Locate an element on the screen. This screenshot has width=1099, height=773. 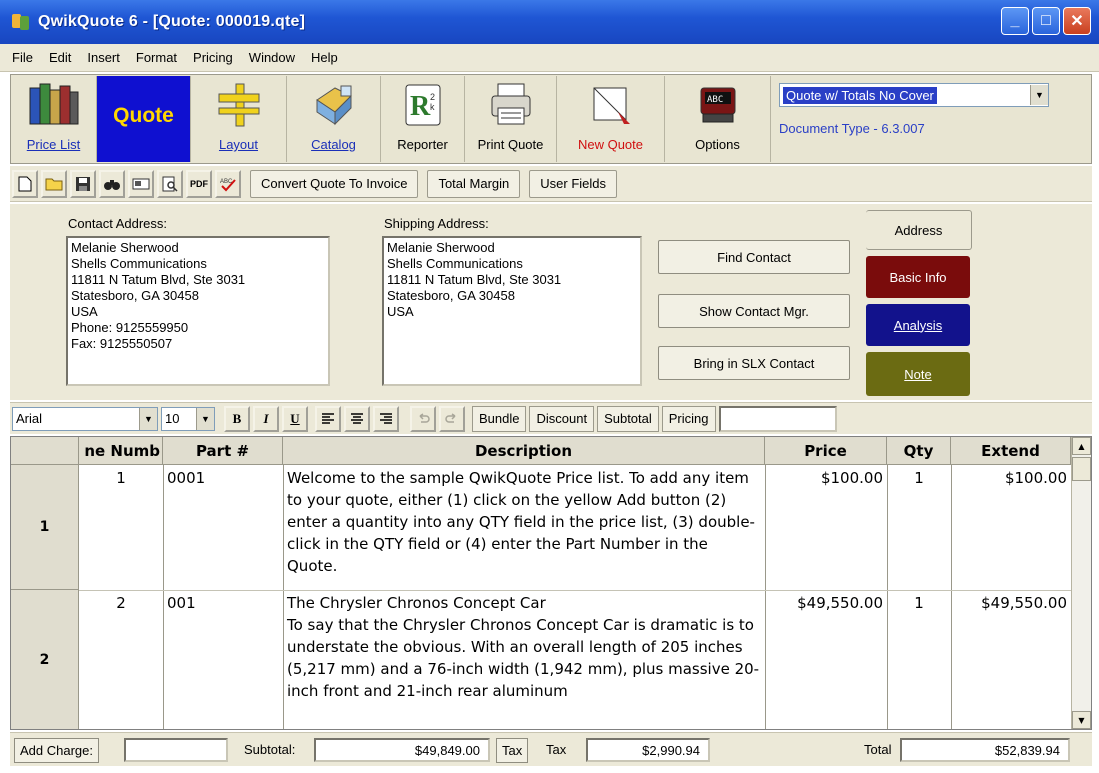
reporter-label: Reporter is located at coordinates (422, 144).